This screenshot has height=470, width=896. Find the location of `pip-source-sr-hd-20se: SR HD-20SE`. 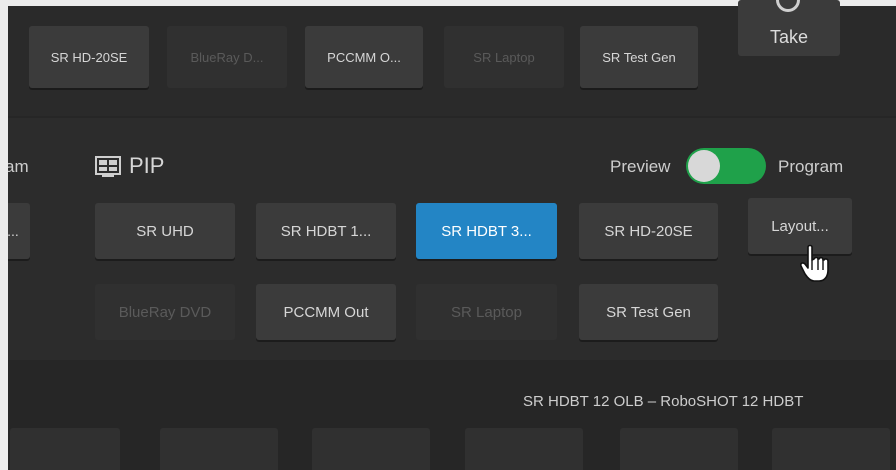

pip-source-sr-hd-20se: SR HD-20SE is located at coordinates (648, 231).